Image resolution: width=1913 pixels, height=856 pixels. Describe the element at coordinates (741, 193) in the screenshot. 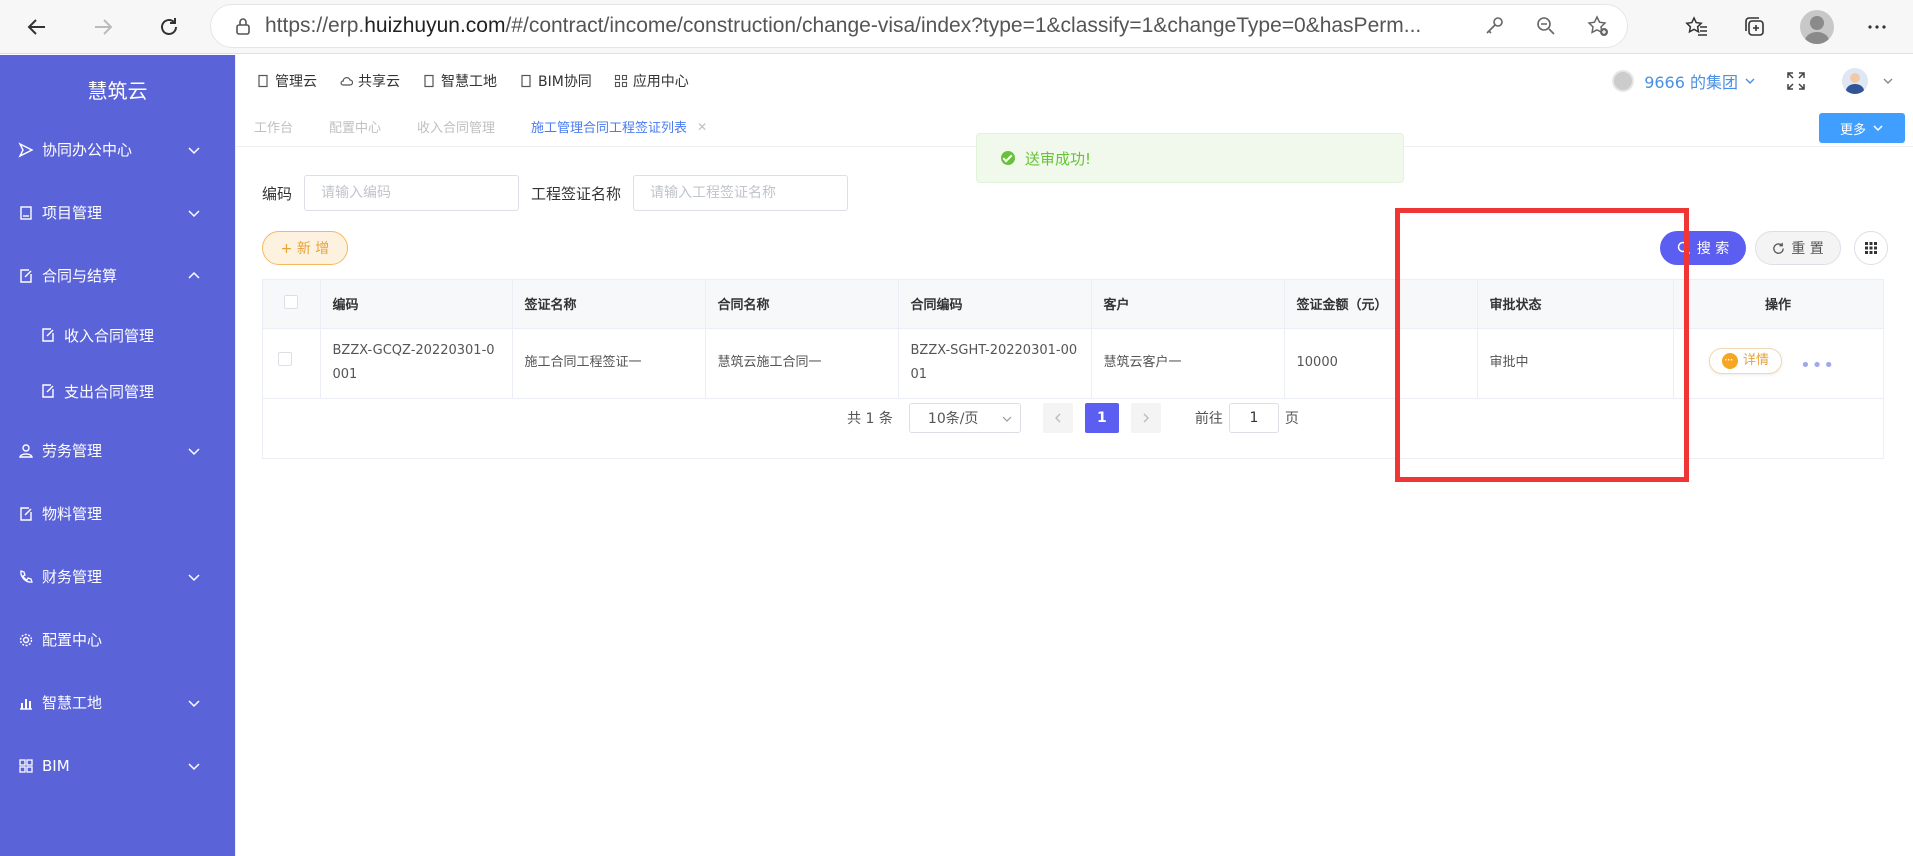

I see `visa-name-input` at that location.